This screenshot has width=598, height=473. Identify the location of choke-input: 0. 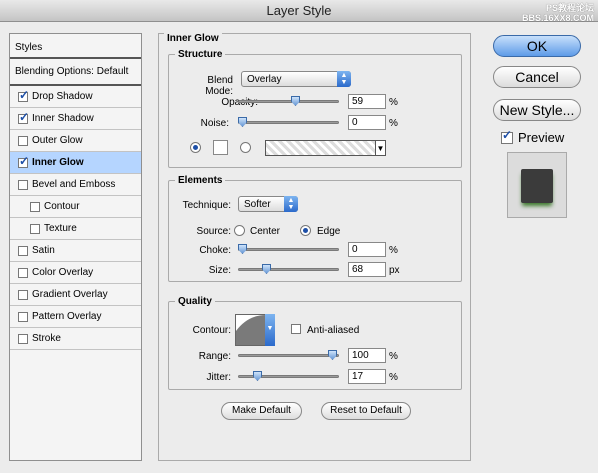
(367, 249).